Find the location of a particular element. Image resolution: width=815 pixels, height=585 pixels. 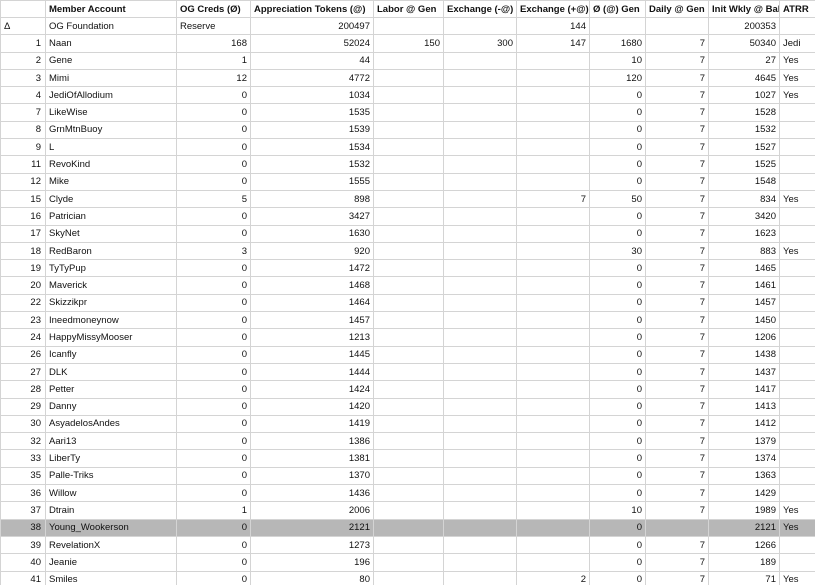

cell-appreciation-tokens: 44 is located at coordinates (312, 60).